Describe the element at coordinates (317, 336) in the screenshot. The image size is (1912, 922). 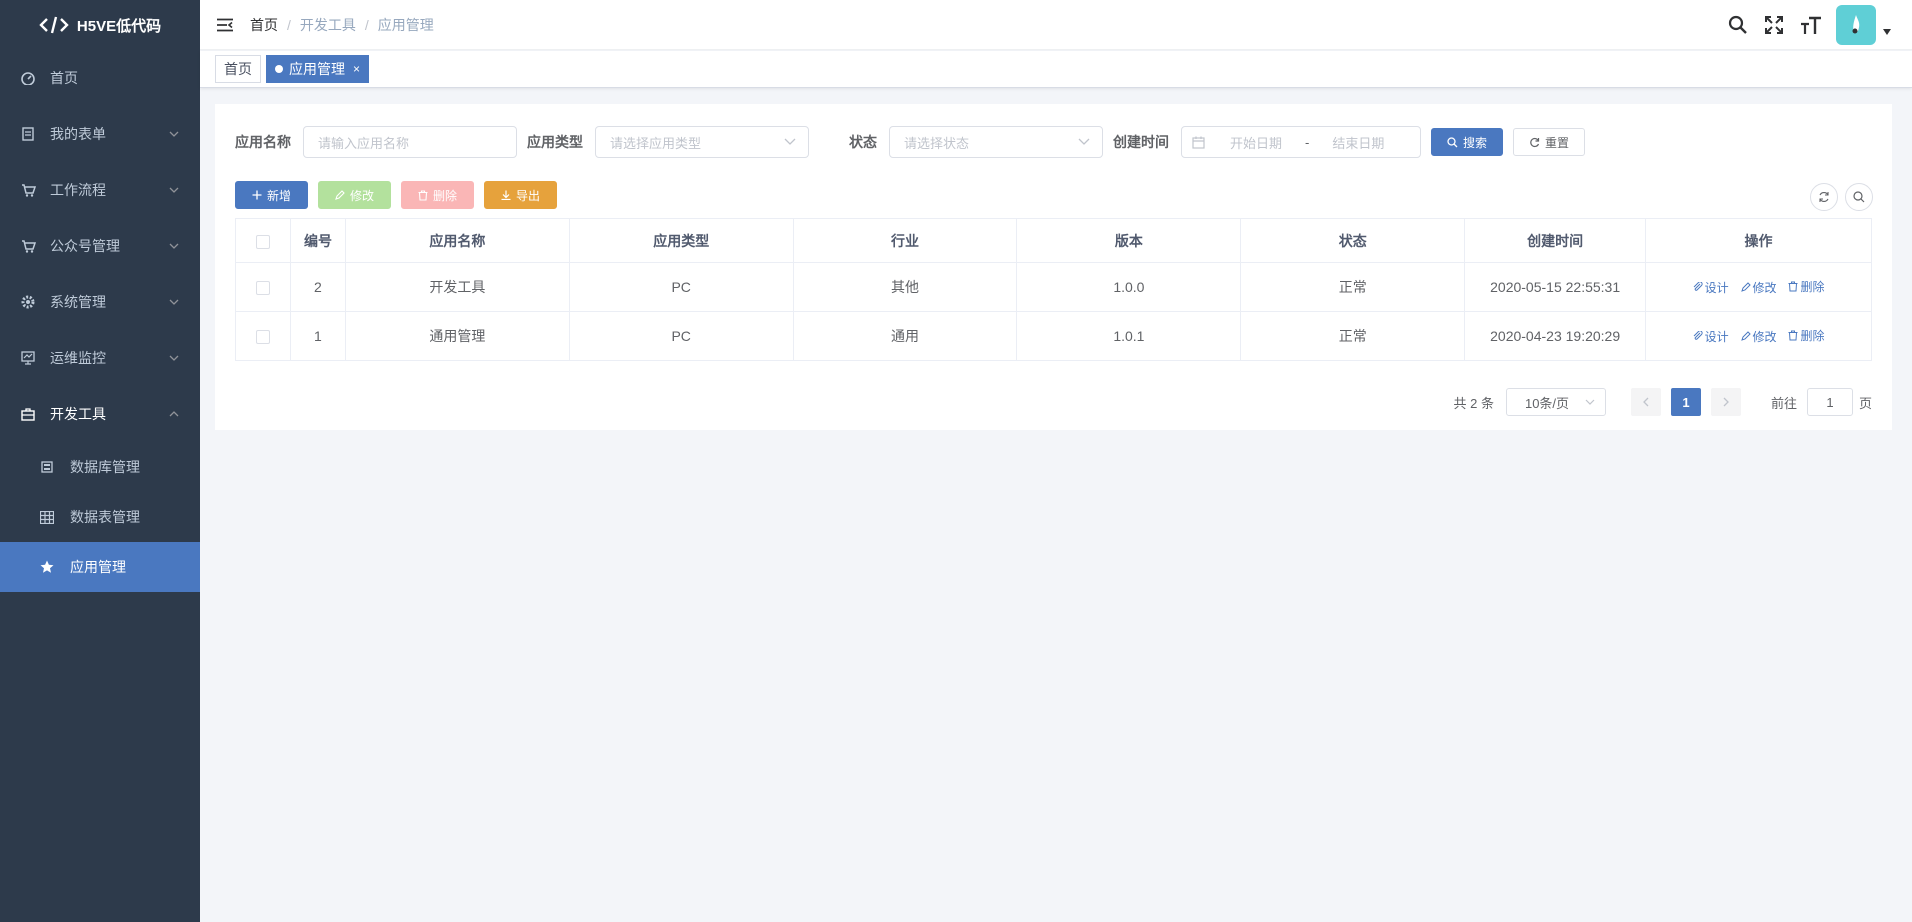
I see `cell-id: 1` at that location.